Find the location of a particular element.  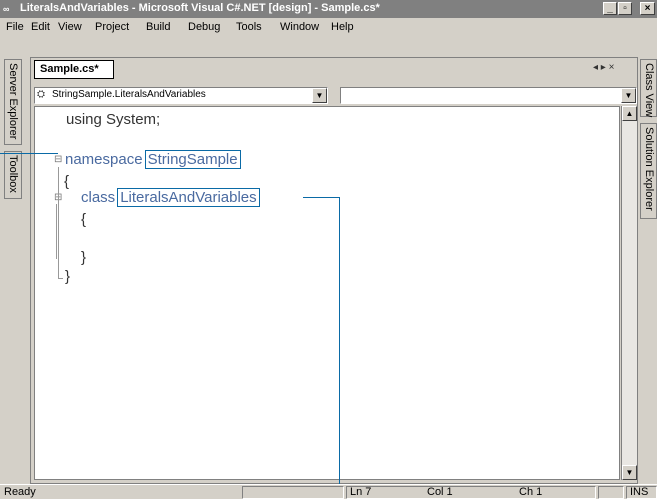

tab-server-explorer: Server Explorer is located at coordinates (13, 102).